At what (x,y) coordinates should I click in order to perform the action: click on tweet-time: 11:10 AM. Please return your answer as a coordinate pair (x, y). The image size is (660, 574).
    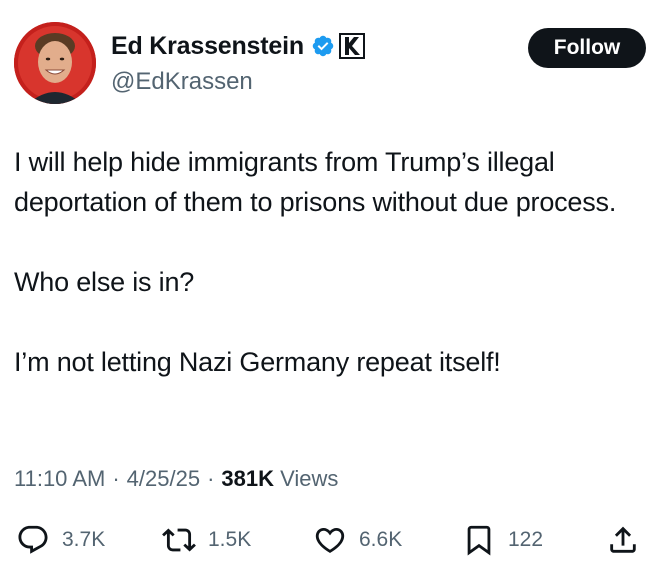
    Looking at the image, I should click on (59, 478).